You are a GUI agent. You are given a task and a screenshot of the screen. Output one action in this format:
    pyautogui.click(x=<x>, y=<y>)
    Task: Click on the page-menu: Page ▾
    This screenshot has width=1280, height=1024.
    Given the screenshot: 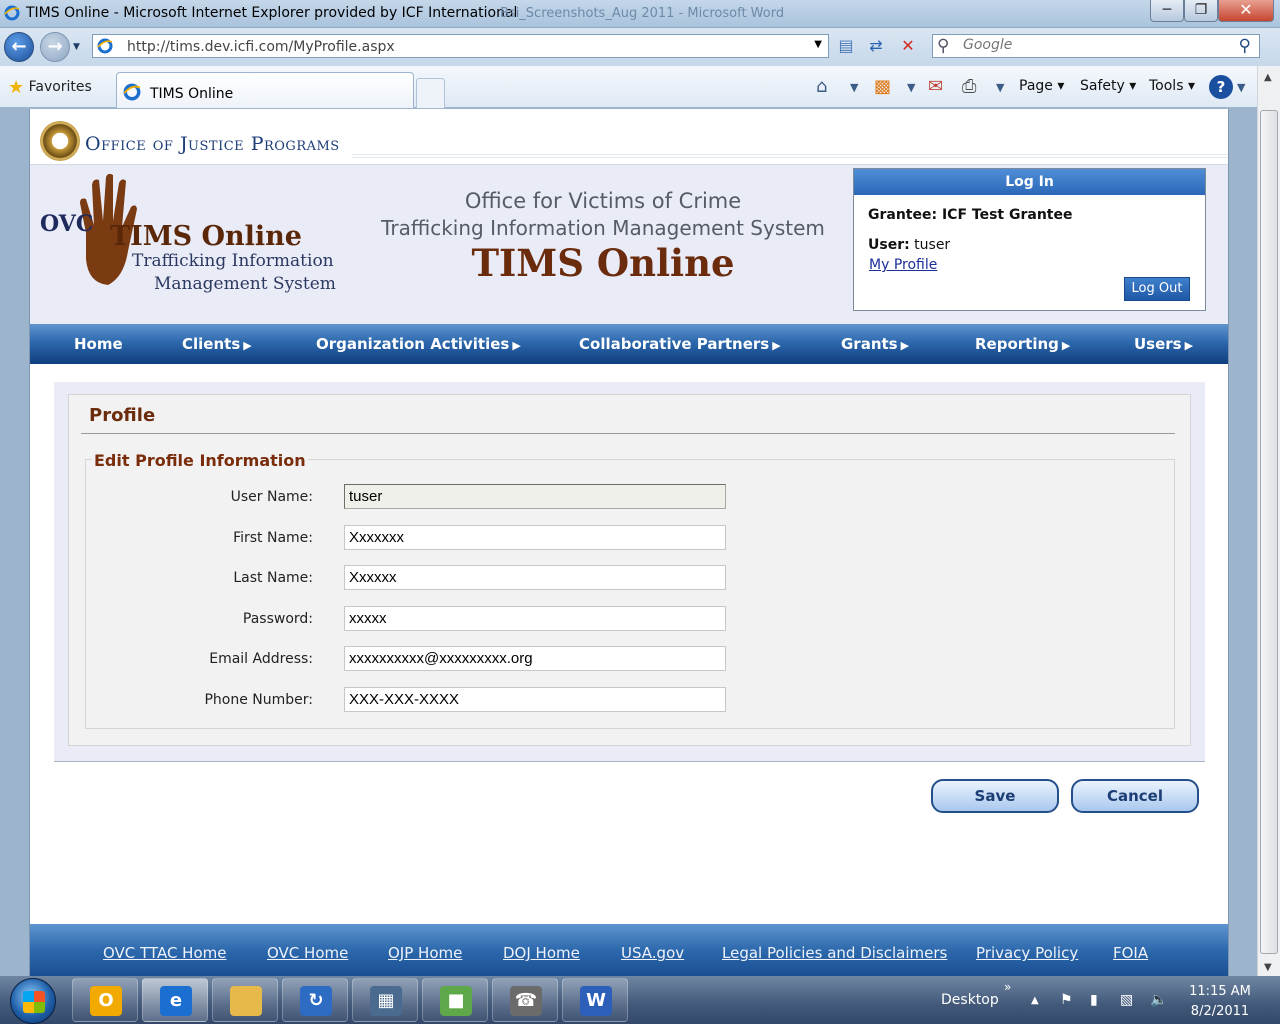 What is the action you would take?
    pyautogui.click(x=1041, y=86)
    